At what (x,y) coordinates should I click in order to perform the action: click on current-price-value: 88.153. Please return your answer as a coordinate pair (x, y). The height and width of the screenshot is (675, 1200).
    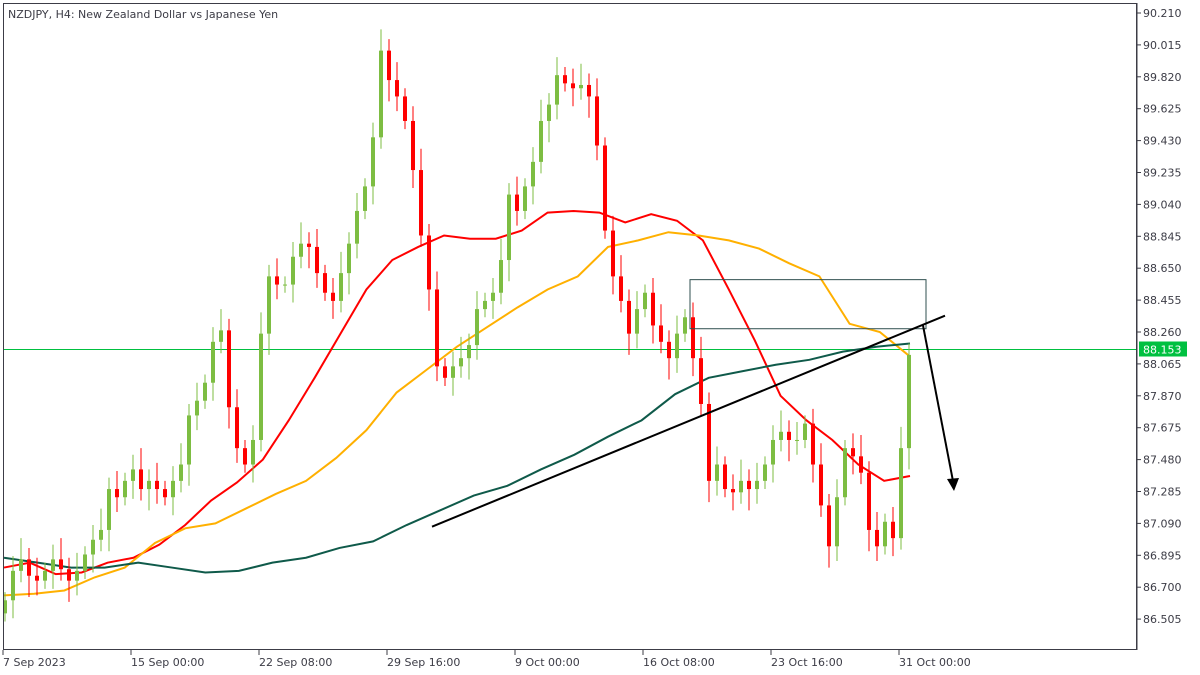
    Looking at the image, I should click on (1162, 350).